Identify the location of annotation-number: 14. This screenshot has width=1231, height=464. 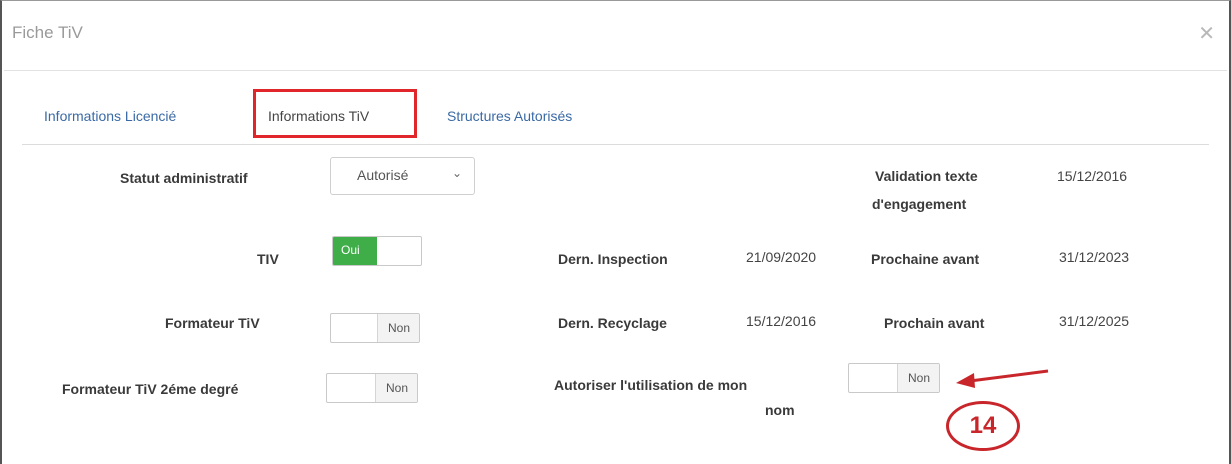
(983, 426).